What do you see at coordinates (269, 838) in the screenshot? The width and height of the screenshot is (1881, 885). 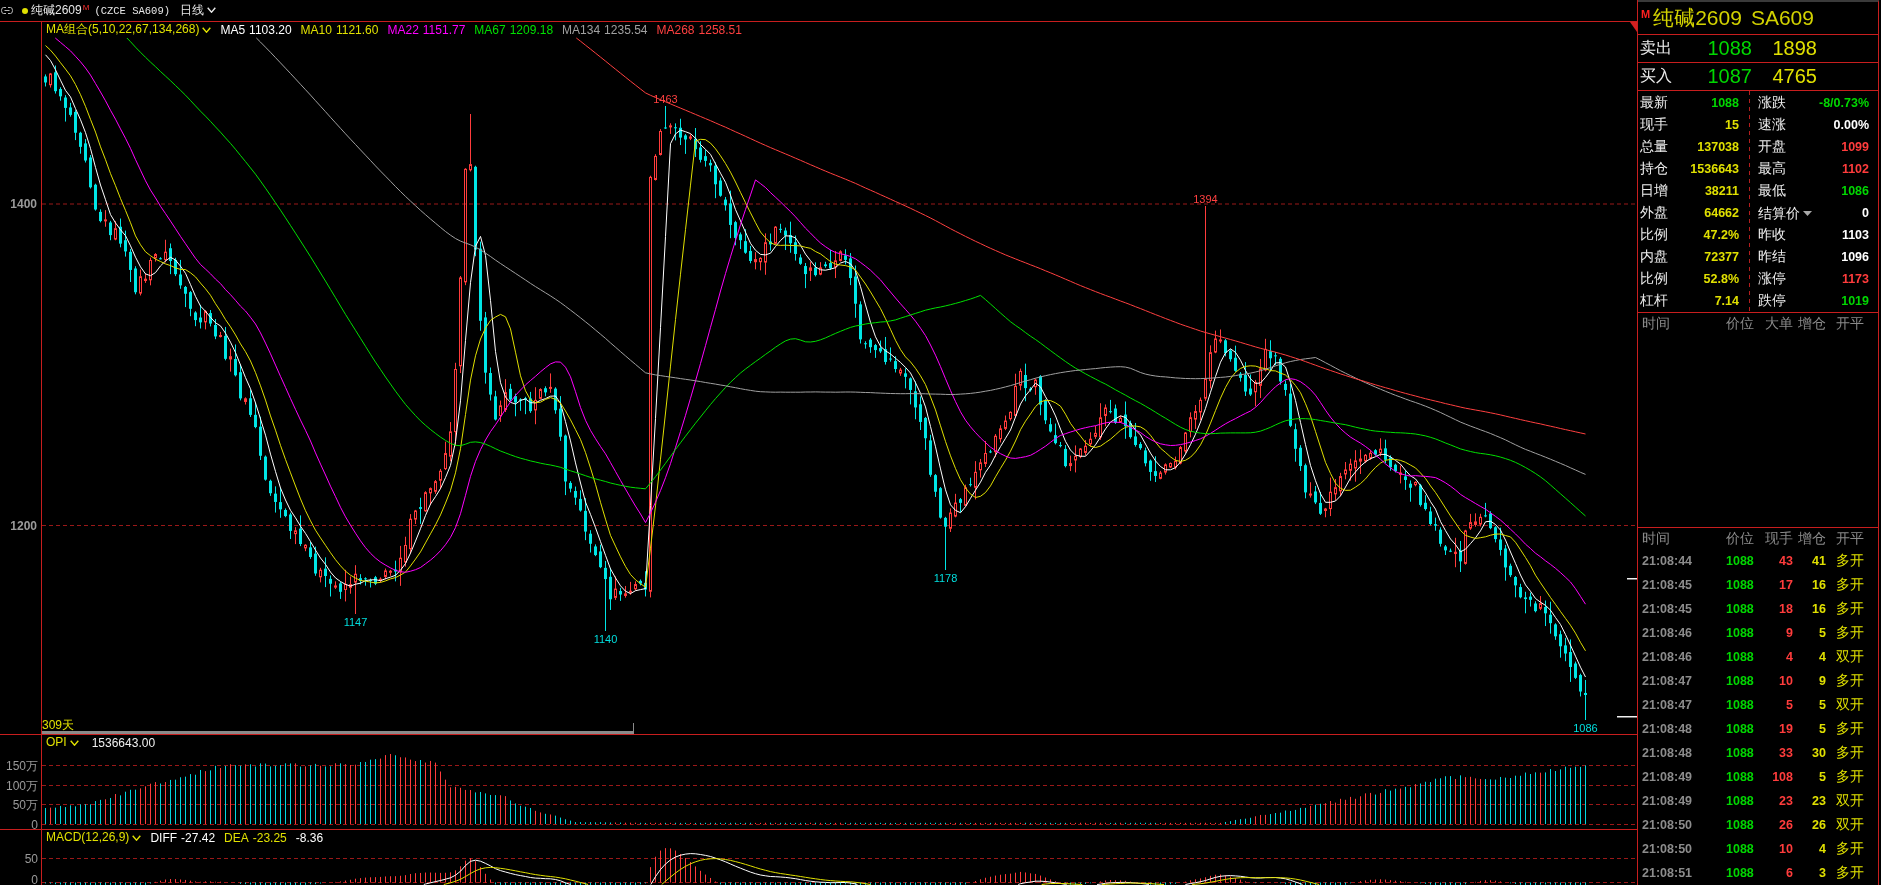 I see `legend-value: -23.25` at bounding box center [269, 838].